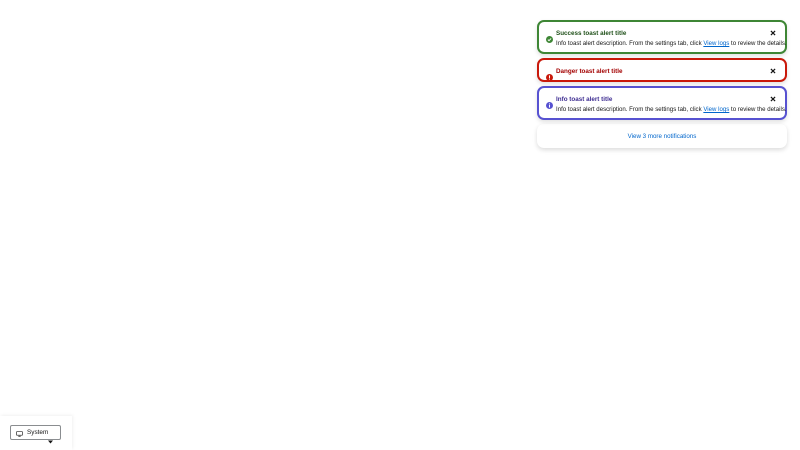 This screenshot has width=800, height=450. What do you see at coordinates (662, 70) in the screenshot?
I see `danger-toast: Danger toast alert title` at bounding box center [662, 70].